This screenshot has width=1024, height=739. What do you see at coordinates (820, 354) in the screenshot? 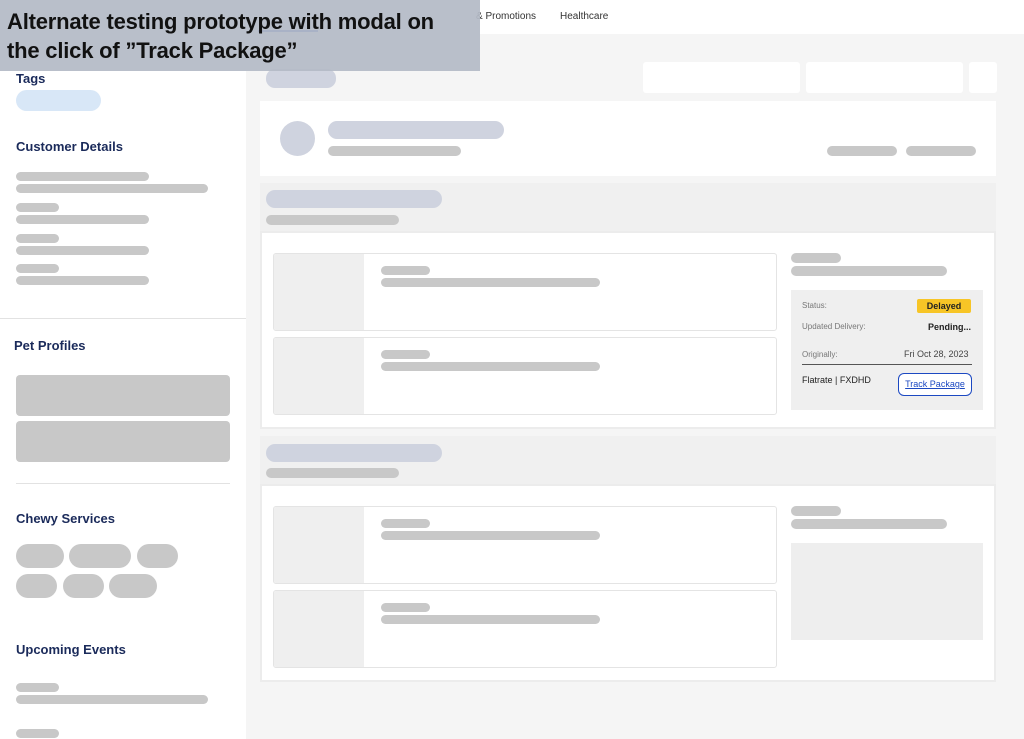
I see `original-delivery-label: Originally:` at bounding box center [820, 354].